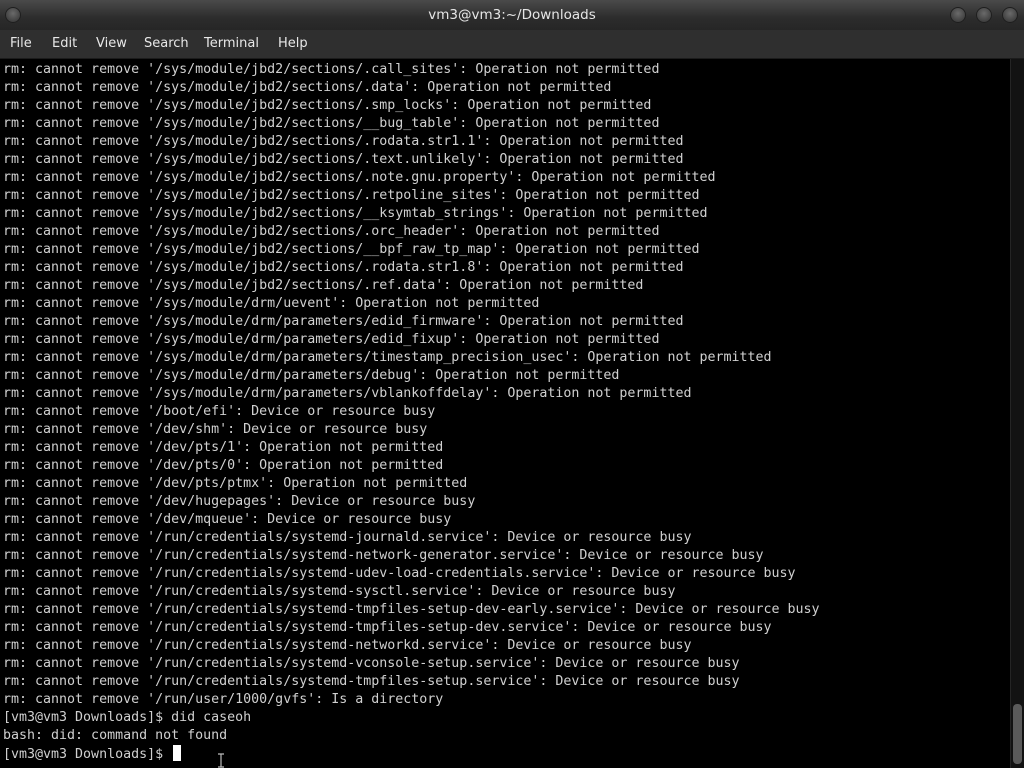  What do you see at coordinates (115, 735) in the screenshot?
I see `terminal-line: bash: did: command not found` at bounding box center [115, 735].